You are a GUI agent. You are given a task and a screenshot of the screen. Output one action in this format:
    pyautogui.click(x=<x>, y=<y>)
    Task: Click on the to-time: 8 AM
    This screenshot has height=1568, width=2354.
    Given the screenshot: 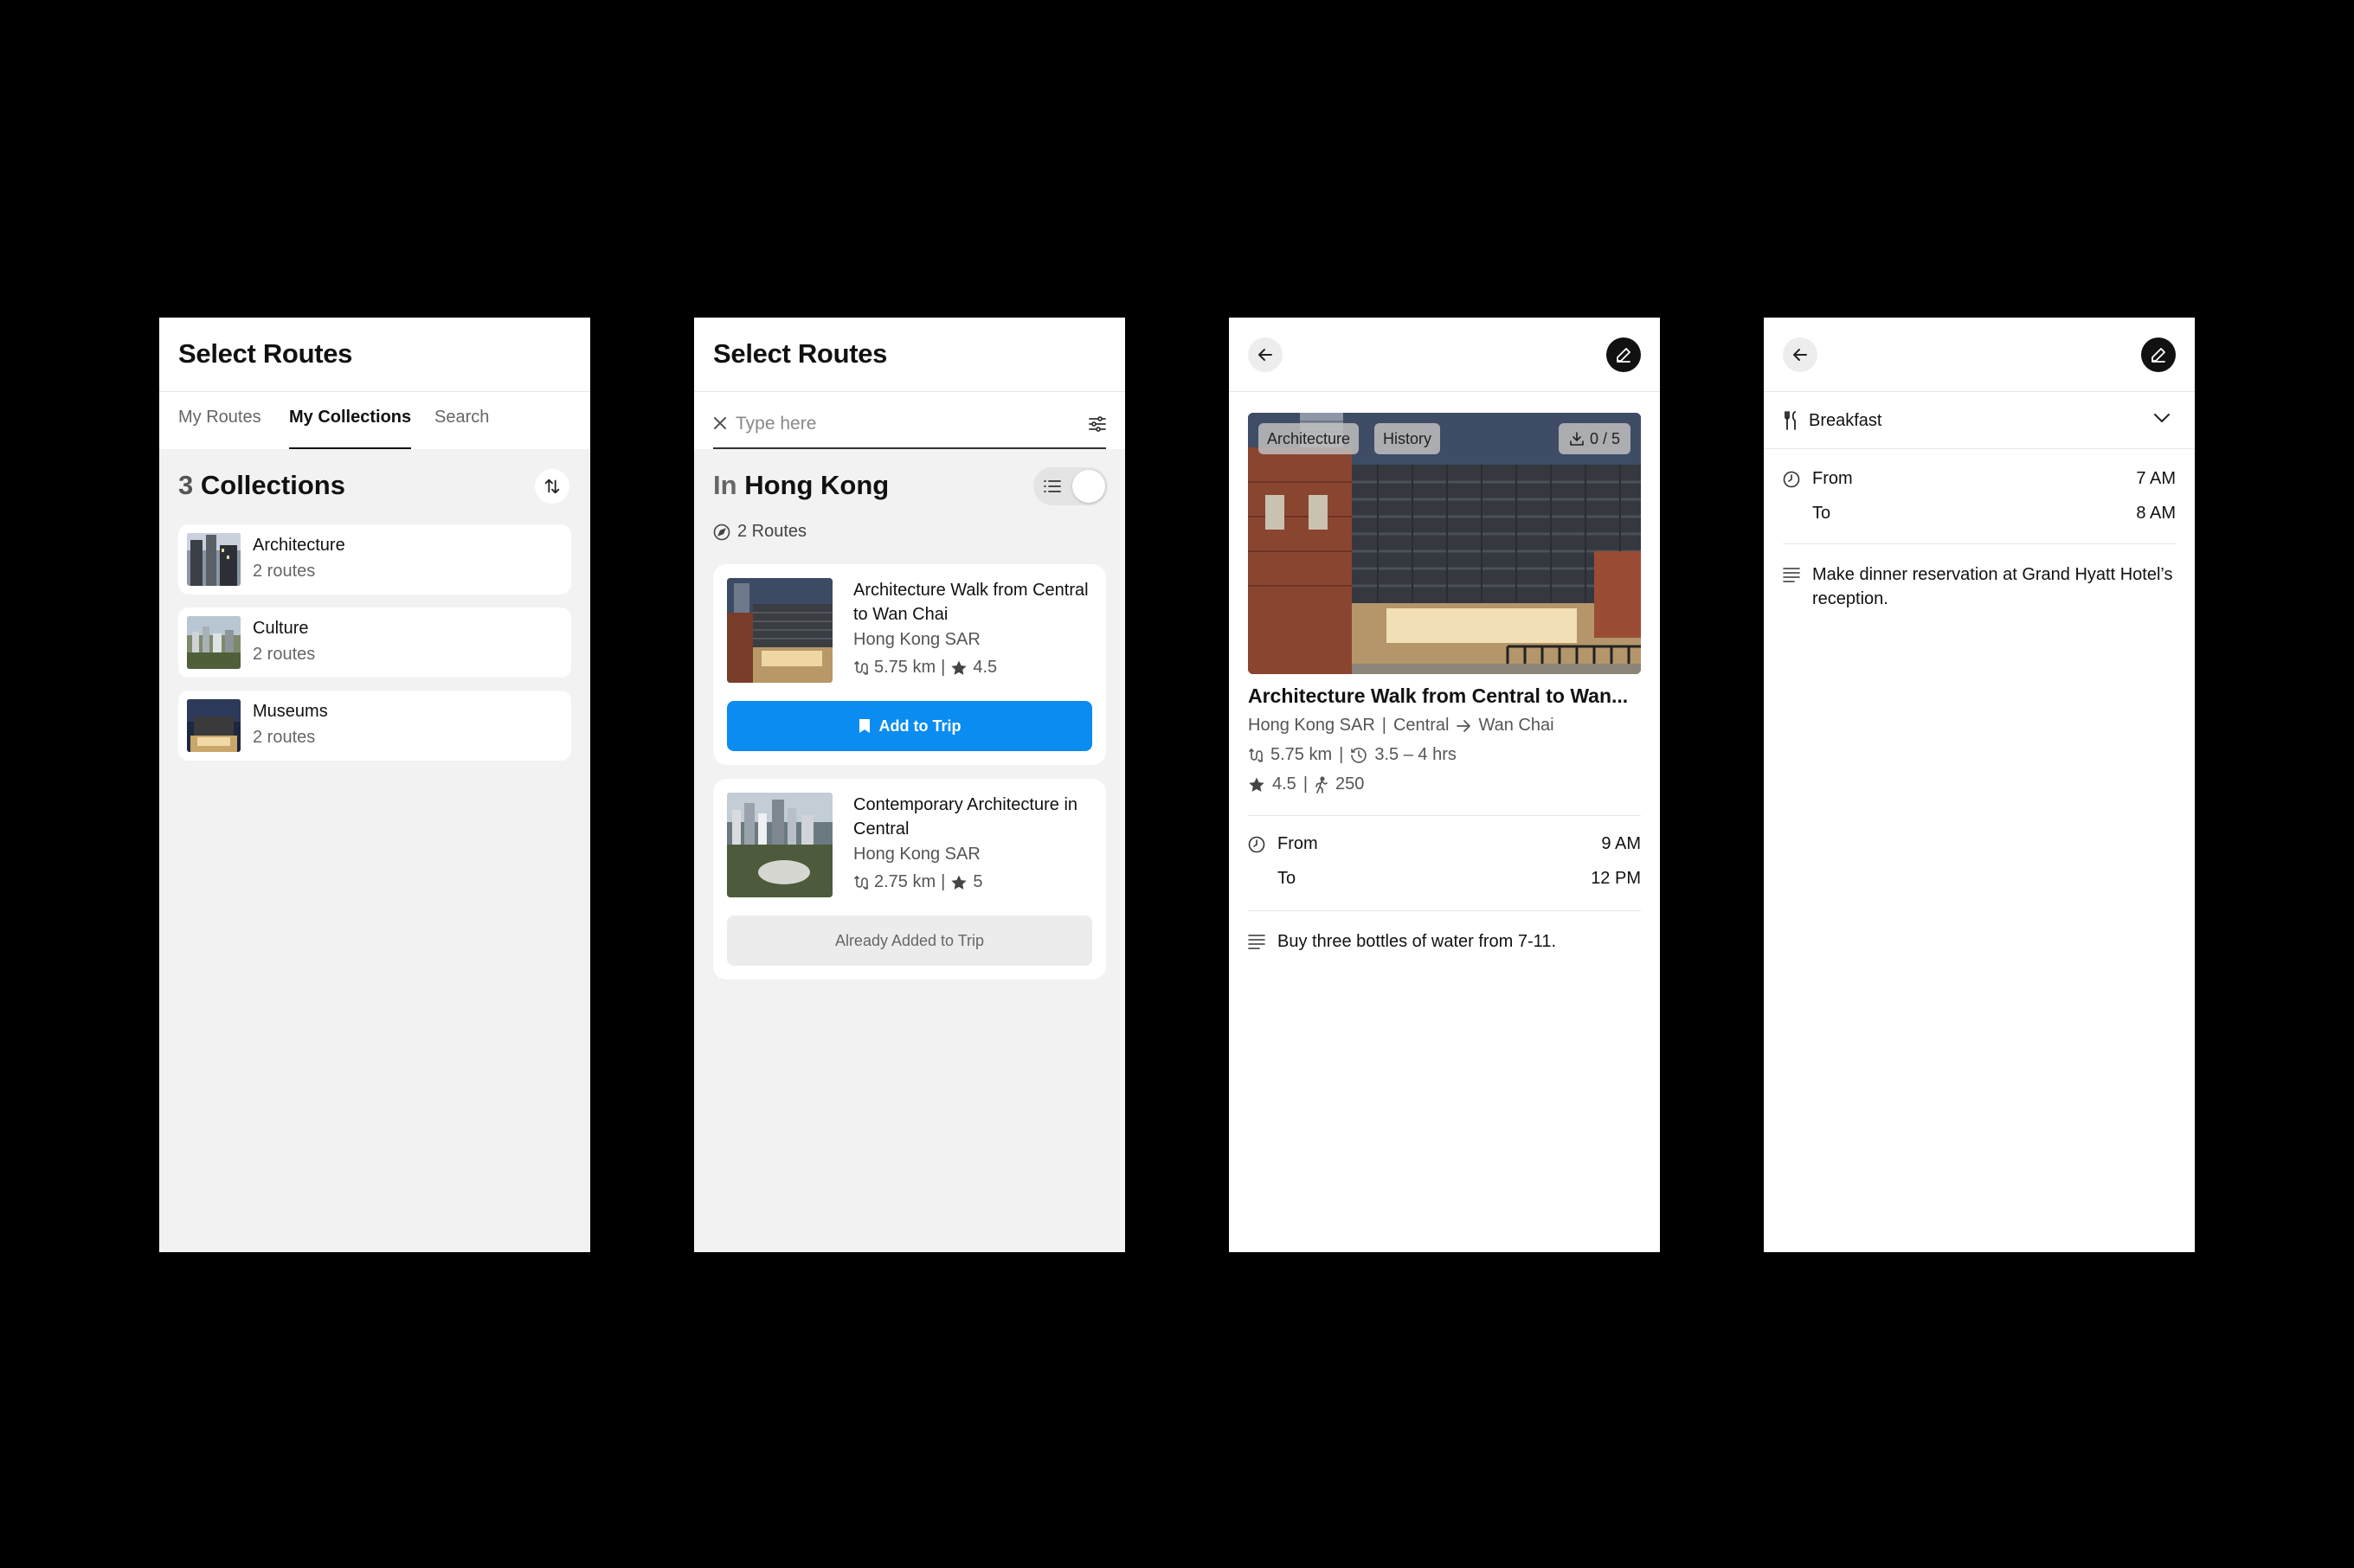 What is the action you would take?
    pyautogui.click(x=2156, y=513)
    